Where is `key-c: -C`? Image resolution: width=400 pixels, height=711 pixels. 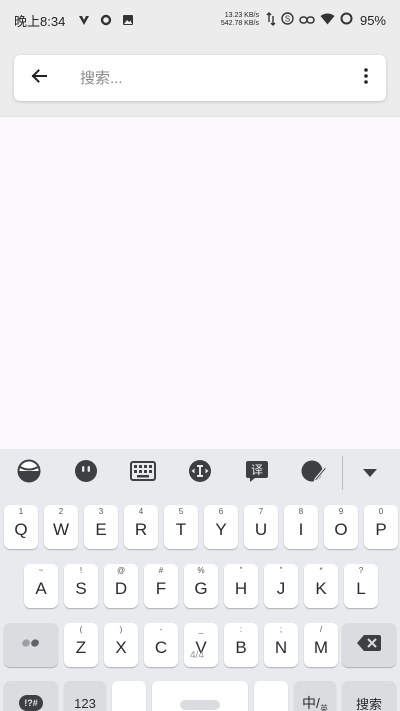
key-c: -C is located at coordinates (161, 645).